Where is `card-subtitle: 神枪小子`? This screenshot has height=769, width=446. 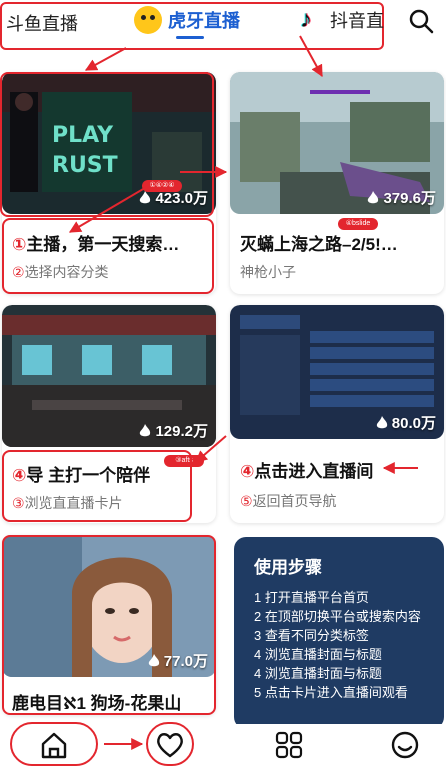
card-subtitle: 神枪小子 is located at coordinates (268, 272).